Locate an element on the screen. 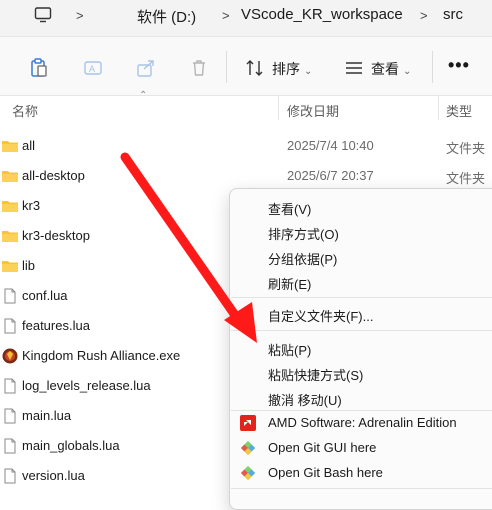 This screenshot has height=510, width=492. column-header-type: 类型 is located at coordinates (459, 110).